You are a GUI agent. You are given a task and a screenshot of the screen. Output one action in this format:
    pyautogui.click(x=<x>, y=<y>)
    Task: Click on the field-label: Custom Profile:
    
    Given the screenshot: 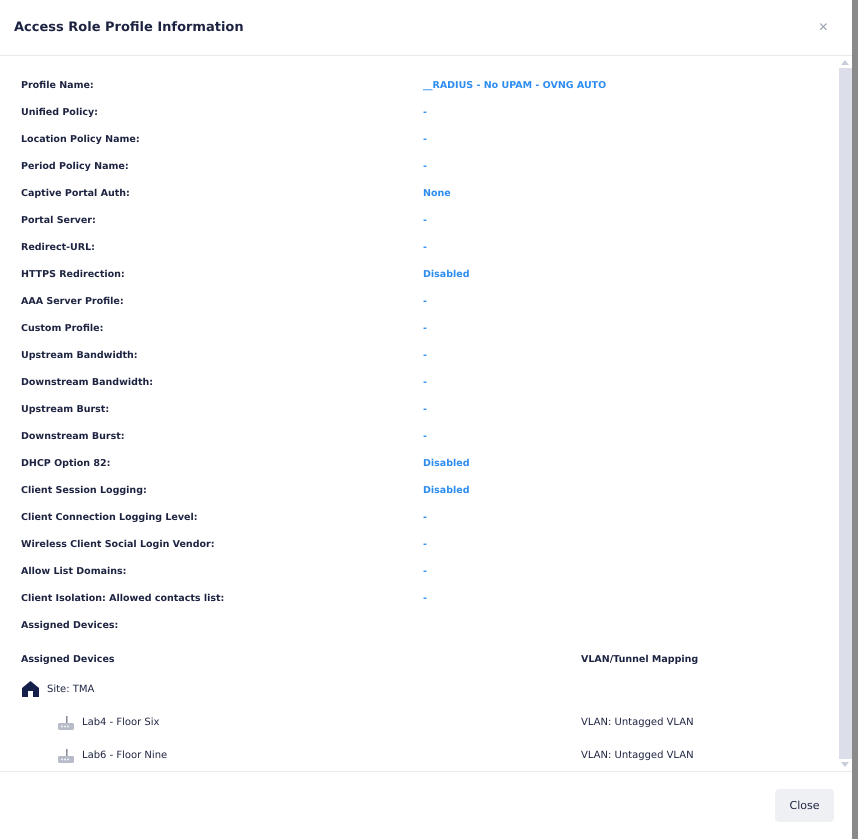 What is the action you would take?
    pyautogui.click(x=62, y=328)
    